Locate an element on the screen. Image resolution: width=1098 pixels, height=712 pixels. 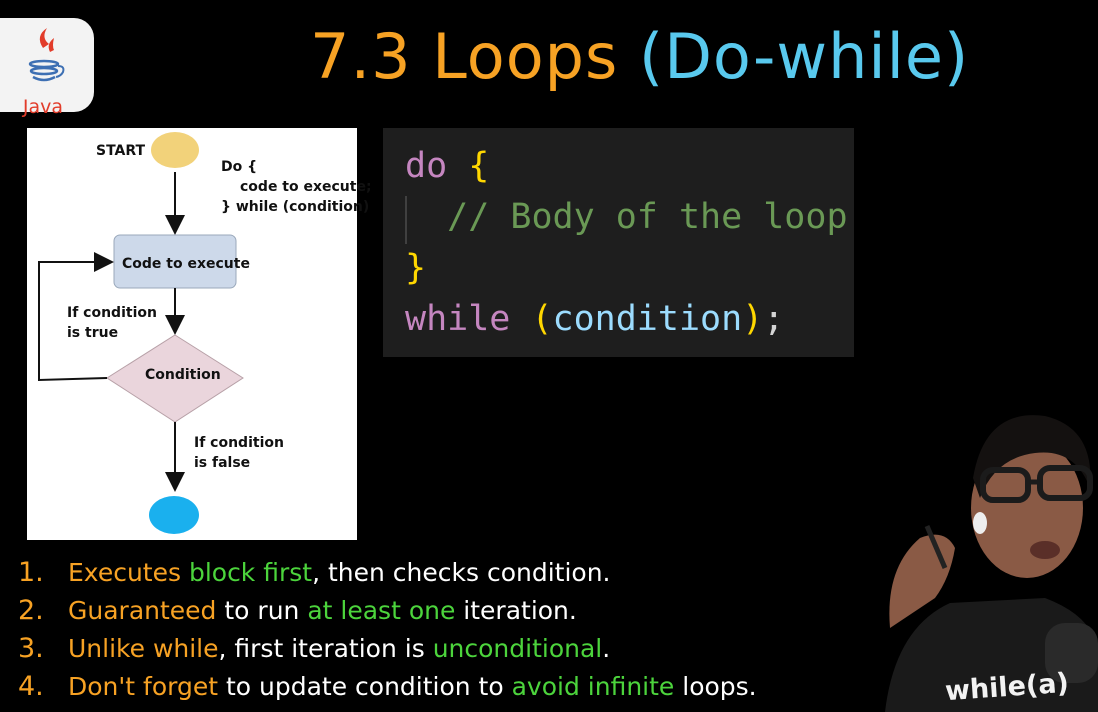
page-title: 7.3 Loops (Do-while) is located at coordinates (639, 57).